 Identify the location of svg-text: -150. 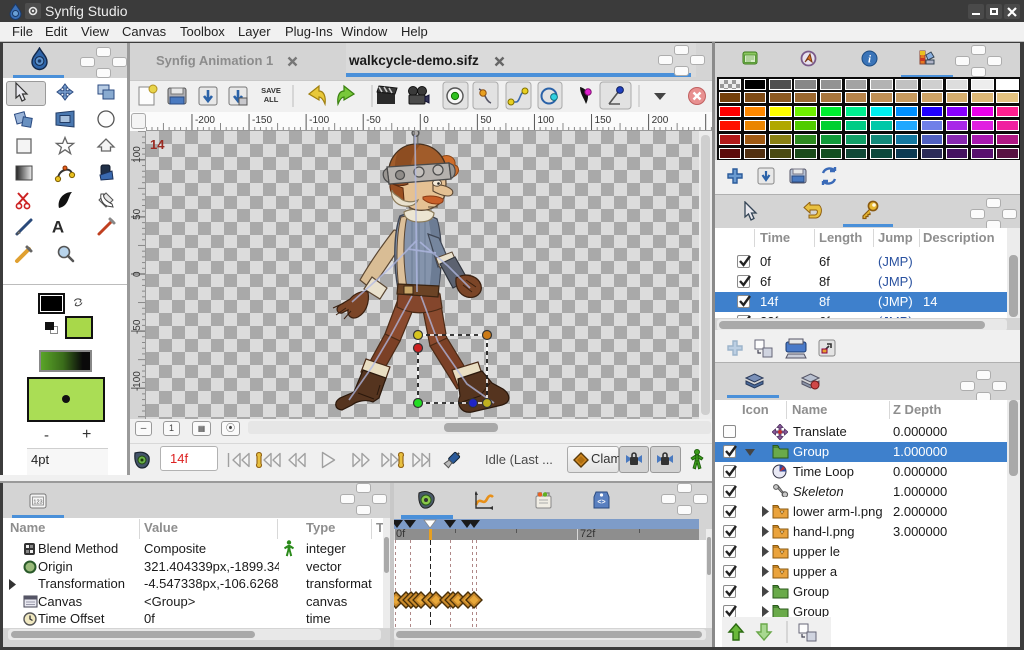
(262, 120).